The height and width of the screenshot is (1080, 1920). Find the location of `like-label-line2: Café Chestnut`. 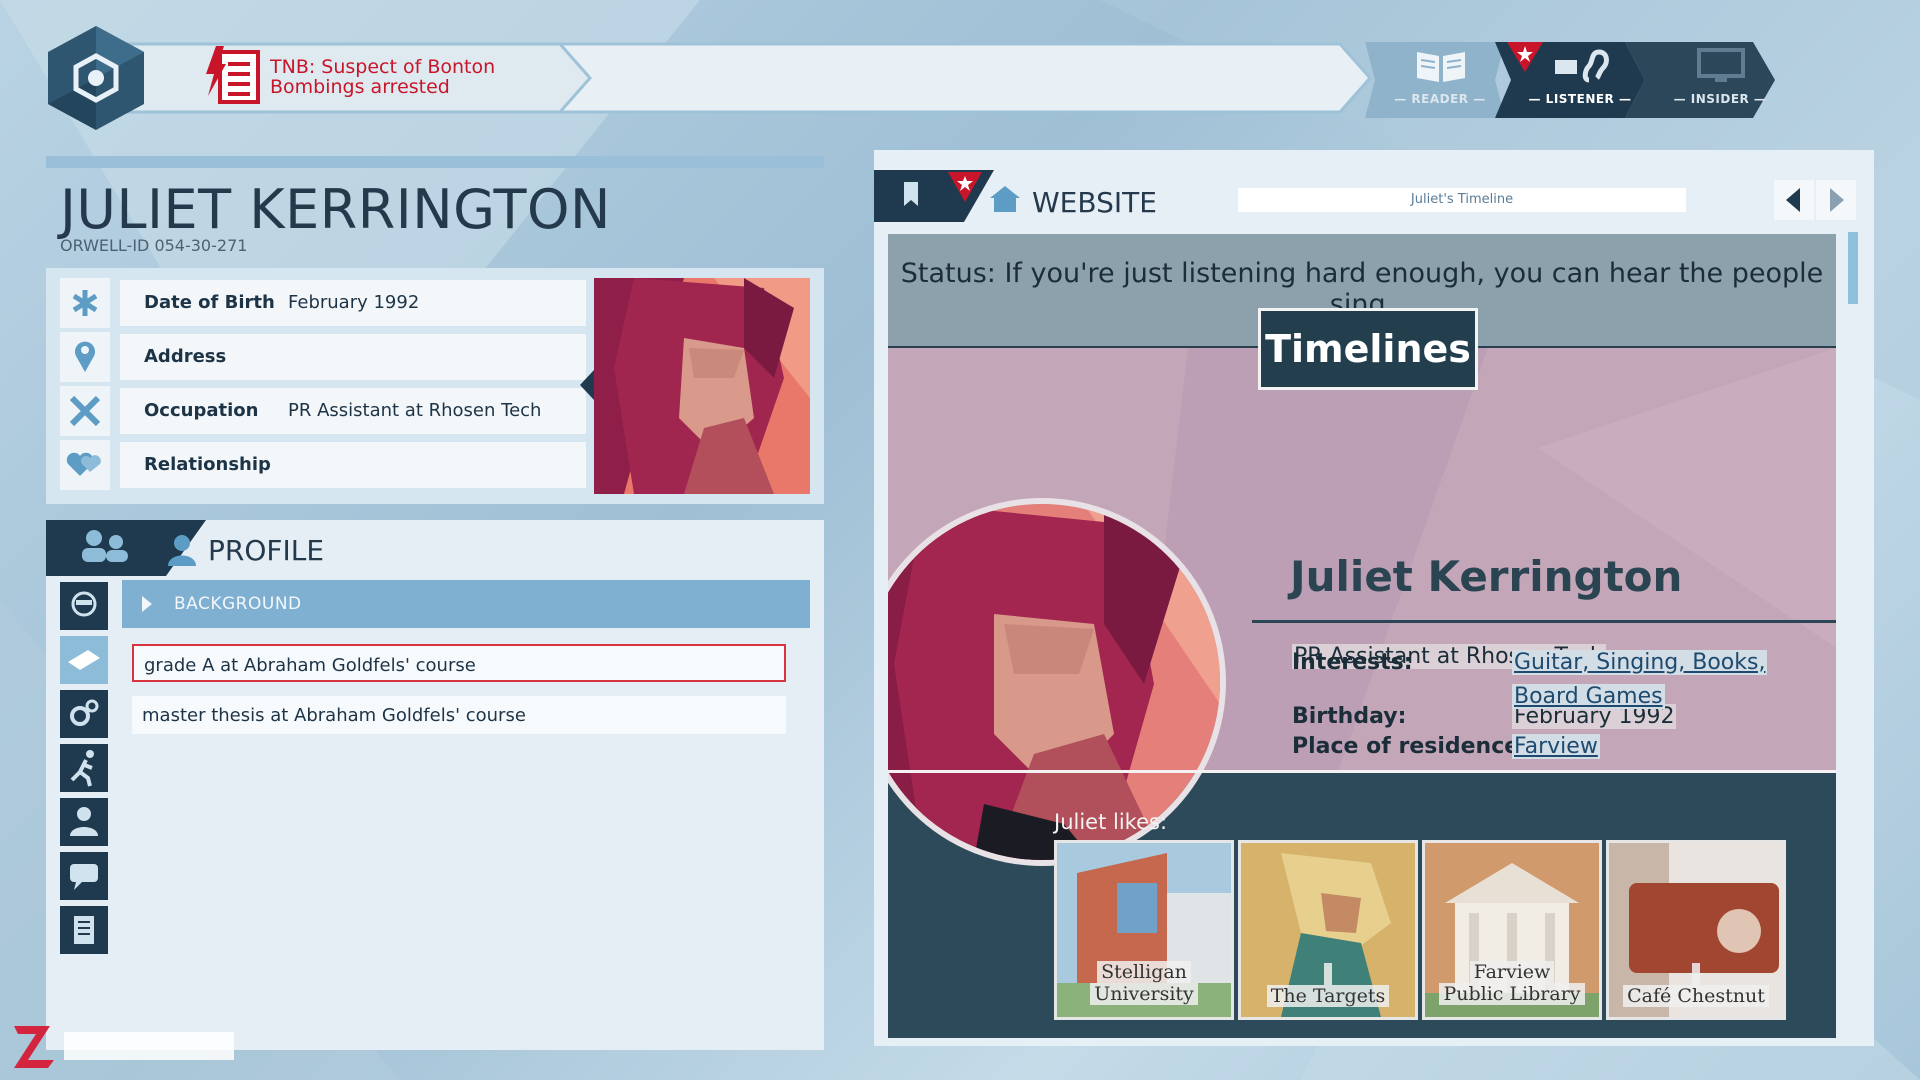

like-label-line2: Café Chestnut is located at coordinates (1696, 996).